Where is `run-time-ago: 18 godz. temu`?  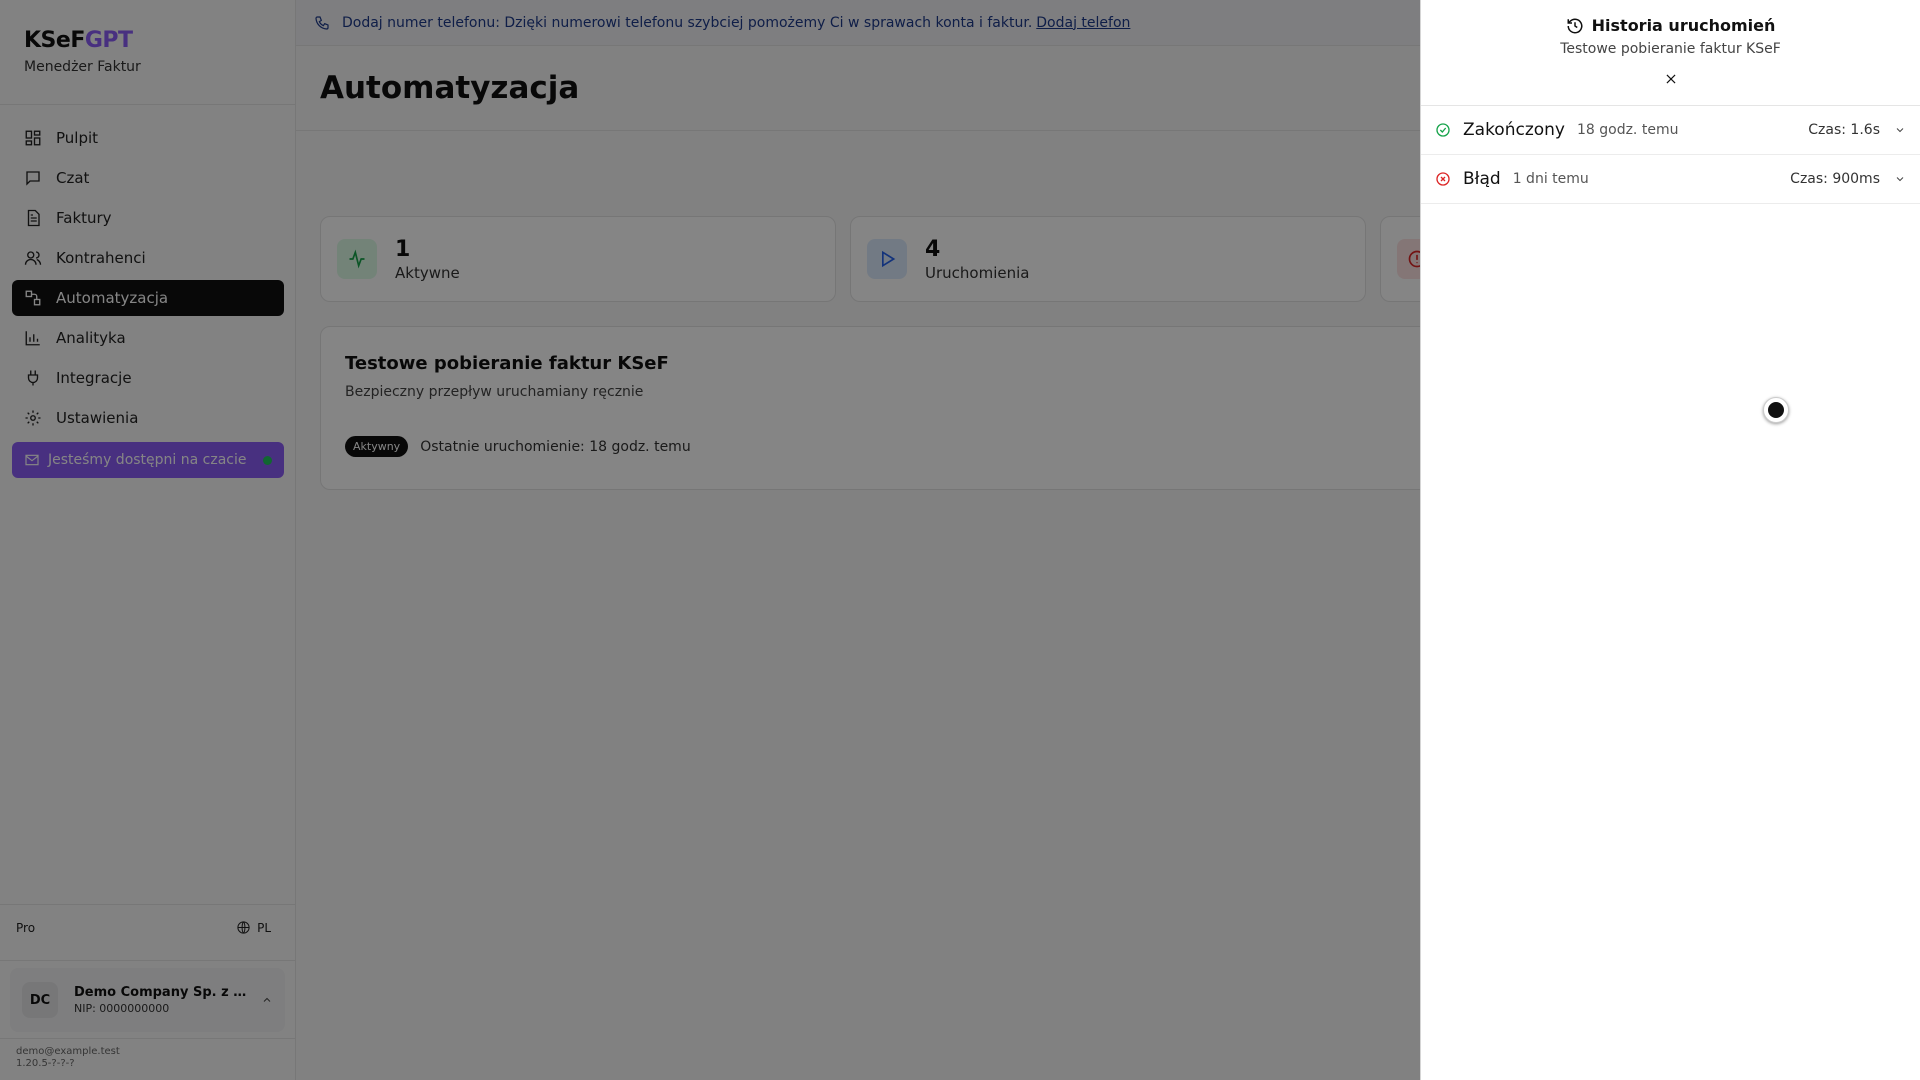
run-time-ago: 18 godz. temu is located at coordinates (1627, 130).